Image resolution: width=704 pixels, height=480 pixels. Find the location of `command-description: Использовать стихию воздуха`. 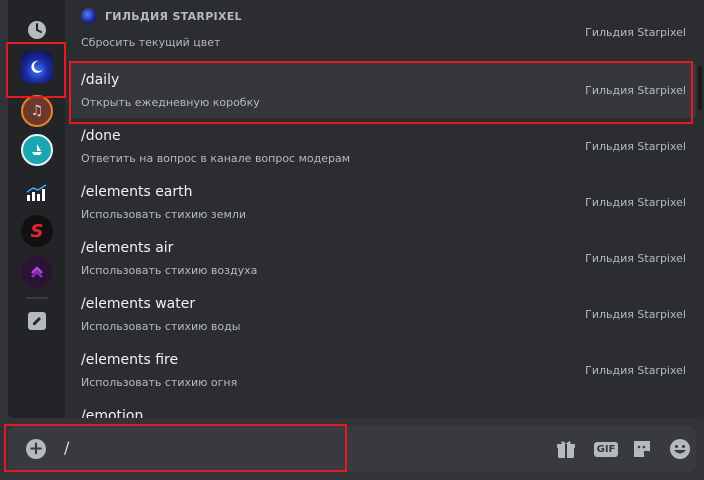

command-description: Использовать стихию воздуха is located at coordinates (169, 270).